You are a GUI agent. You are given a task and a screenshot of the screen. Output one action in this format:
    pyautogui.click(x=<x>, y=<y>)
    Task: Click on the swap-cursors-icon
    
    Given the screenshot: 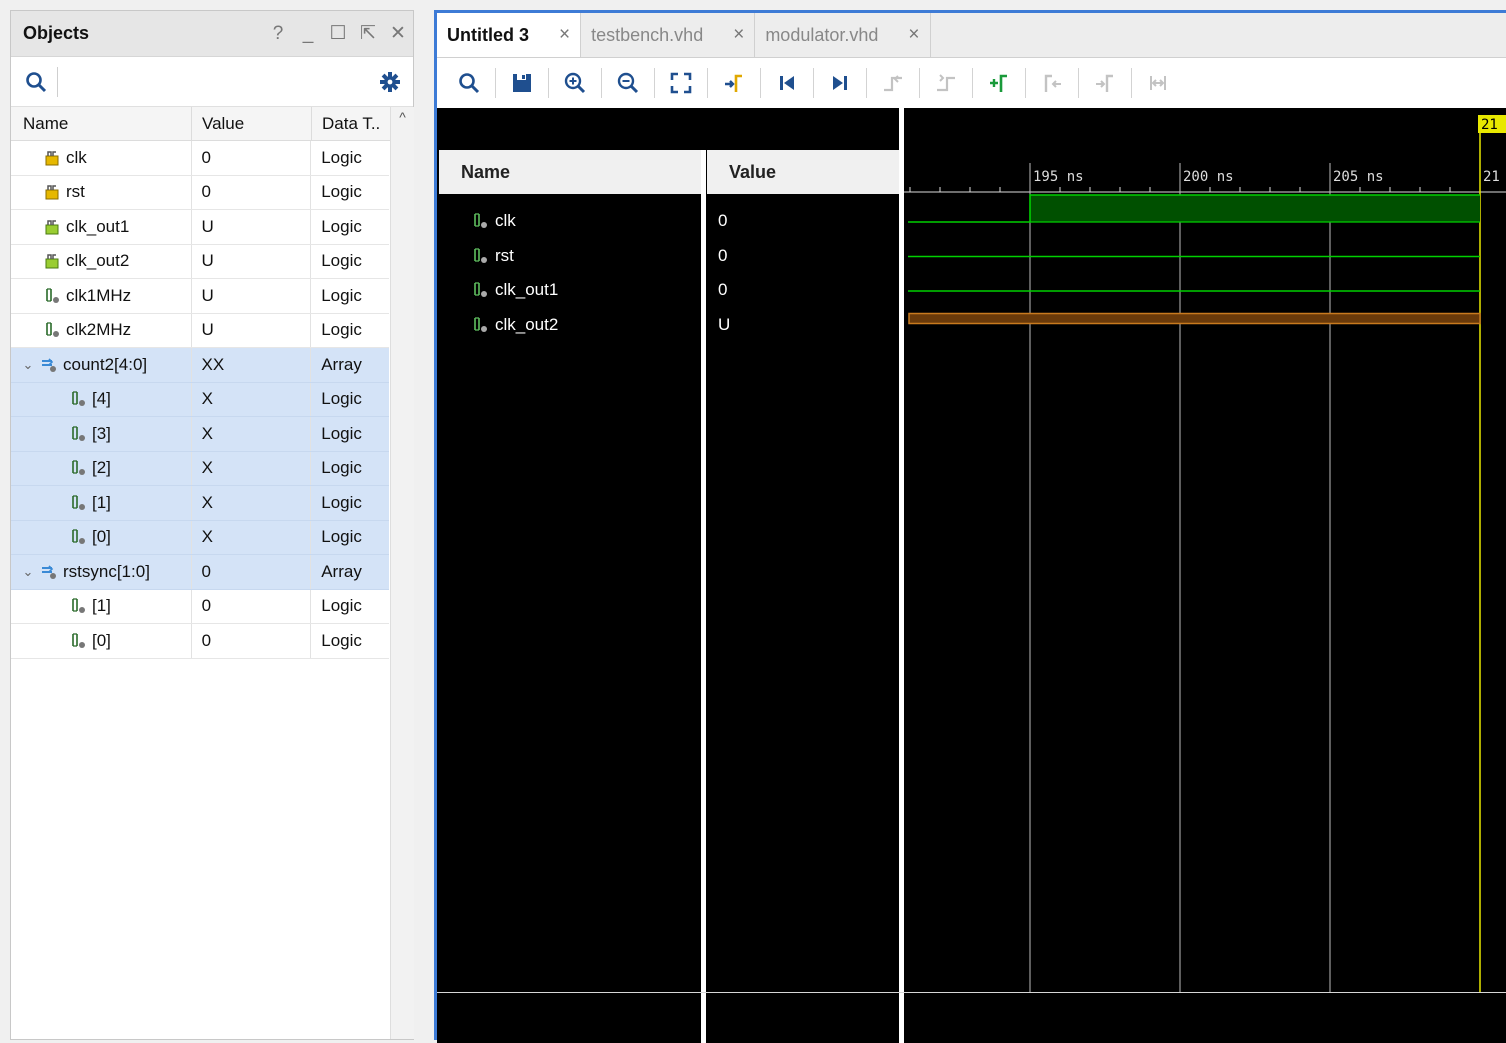 What is the action you would take?
    pyautogui.click(x=1158, y=83)
    